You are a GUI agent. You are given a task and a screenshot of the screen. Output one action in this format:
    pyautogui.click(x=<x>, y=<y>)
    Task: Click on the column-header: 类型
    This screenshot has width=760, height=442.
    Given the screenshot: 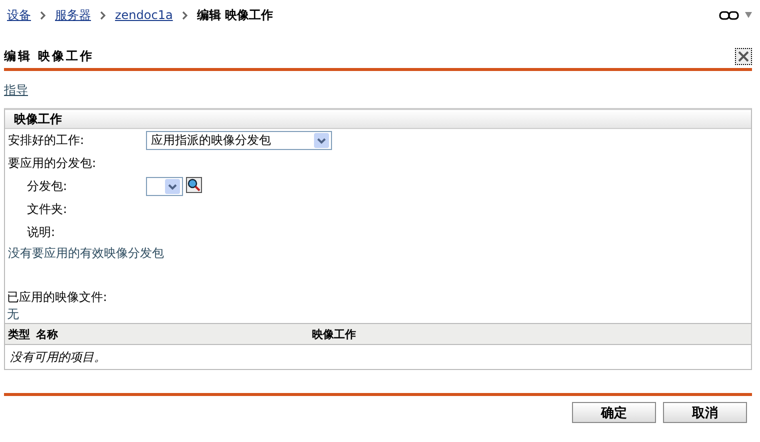 What is the action you would take?
    pyautogui.click(x=19, y=334)
    